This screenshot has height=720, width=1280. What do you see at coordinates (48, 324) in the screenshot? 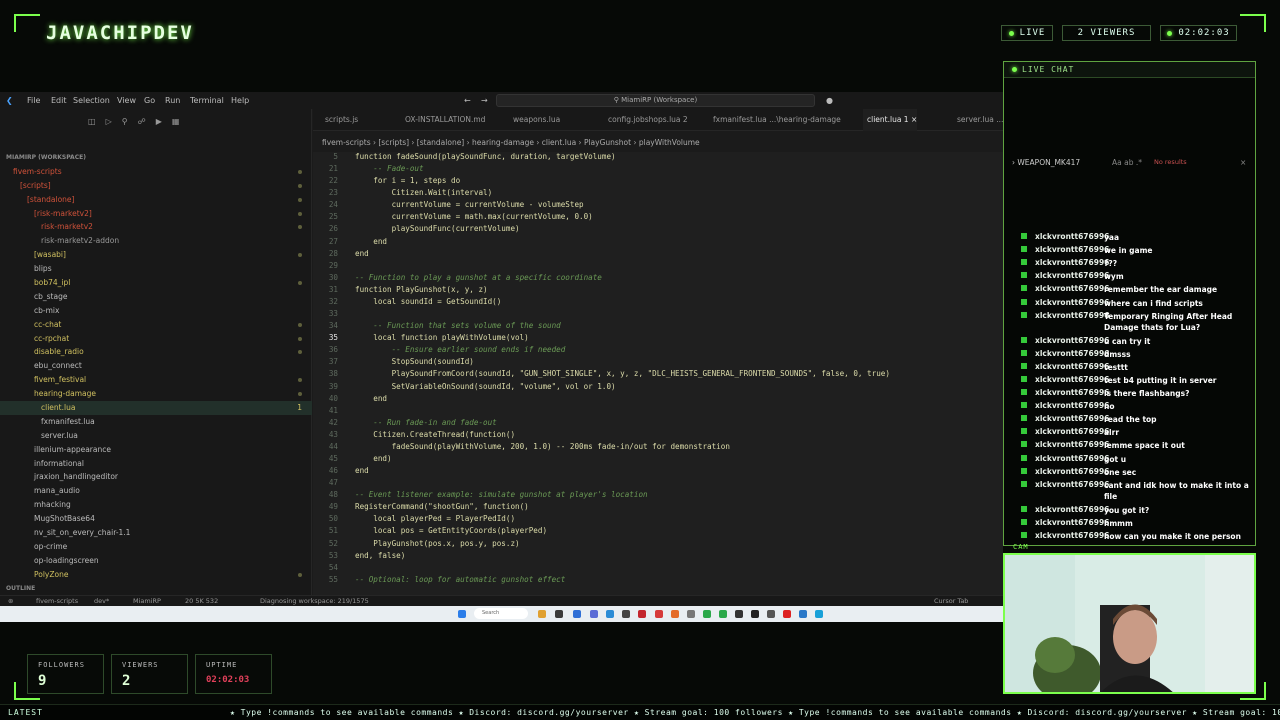
I see `tree-item-label: cc-chat` at bounding box center [48, 324].